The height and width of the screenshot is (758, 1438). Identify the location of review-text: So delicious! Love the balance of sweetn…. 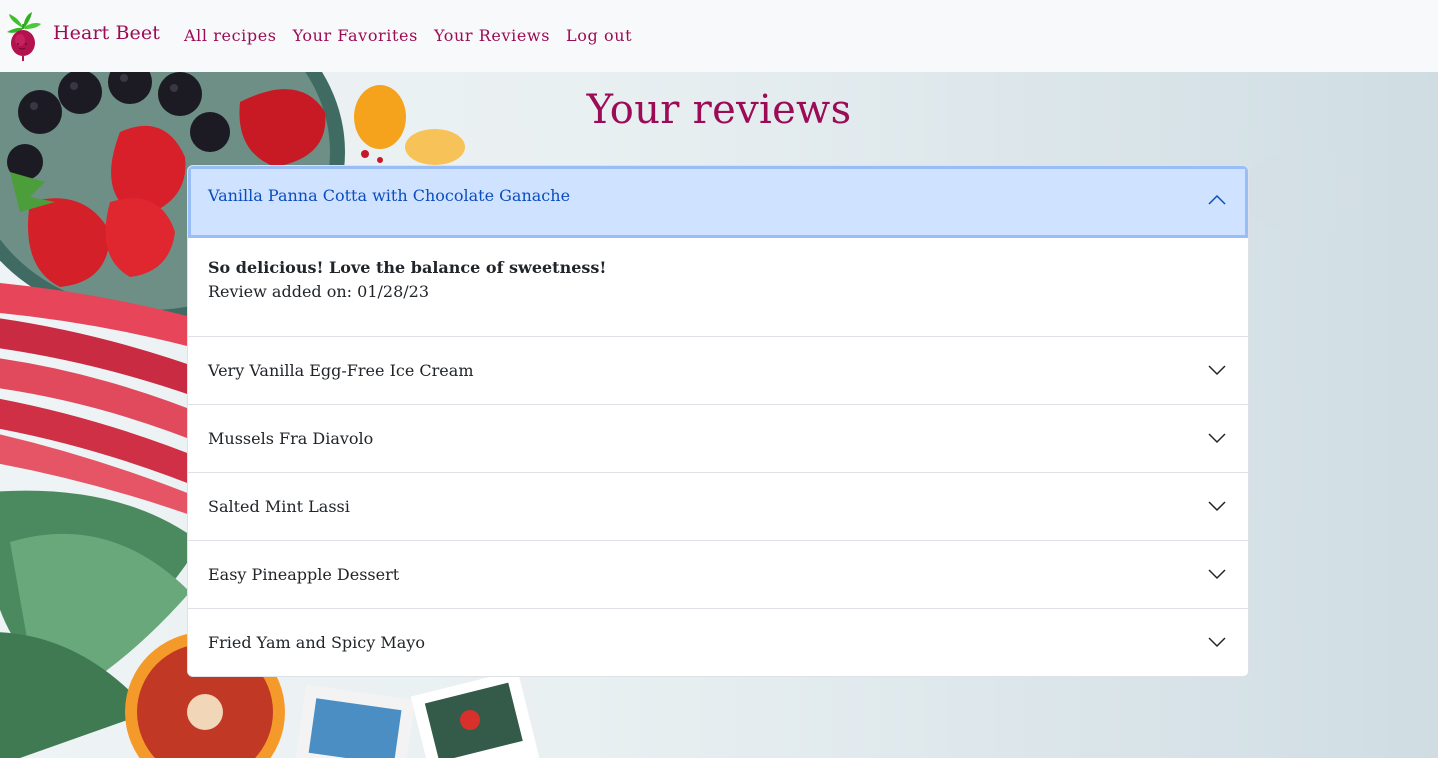
(407, 267).